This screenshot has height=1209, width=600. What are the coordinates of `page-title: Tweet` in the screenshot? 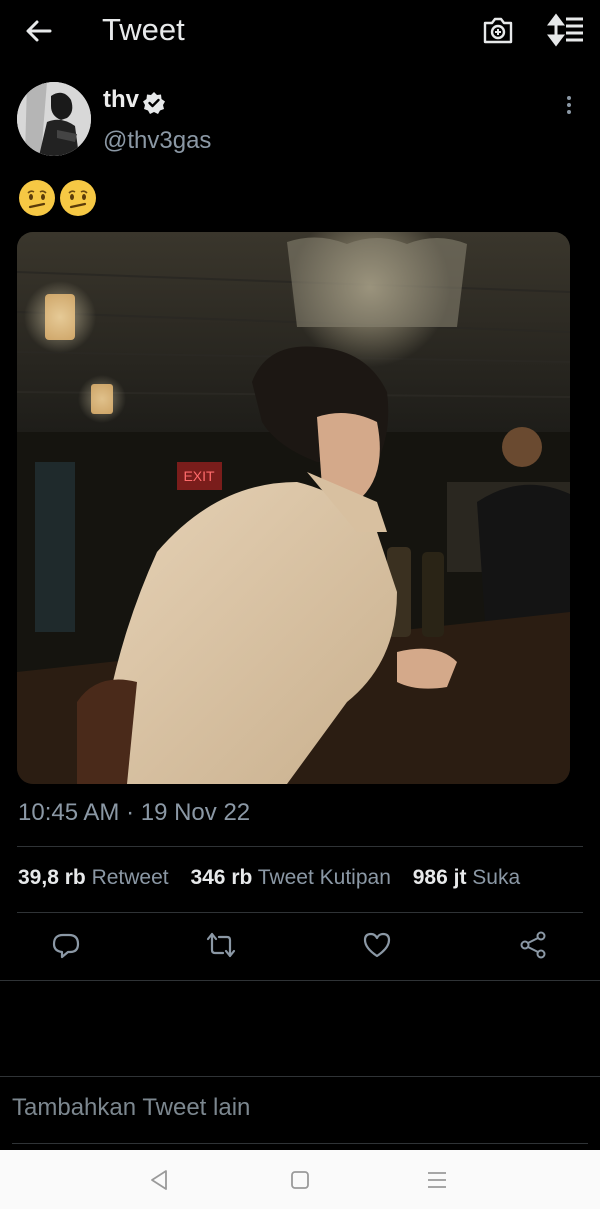 It's located at (143, 29).